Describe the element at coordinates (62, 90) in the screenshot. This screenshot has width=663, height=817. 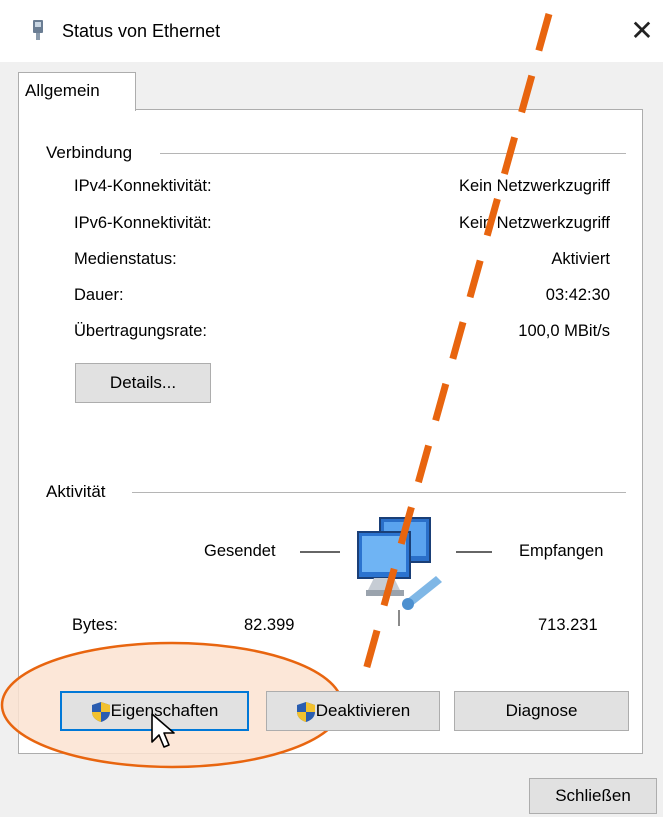
I see `tab-label: Allgemein` at that location.